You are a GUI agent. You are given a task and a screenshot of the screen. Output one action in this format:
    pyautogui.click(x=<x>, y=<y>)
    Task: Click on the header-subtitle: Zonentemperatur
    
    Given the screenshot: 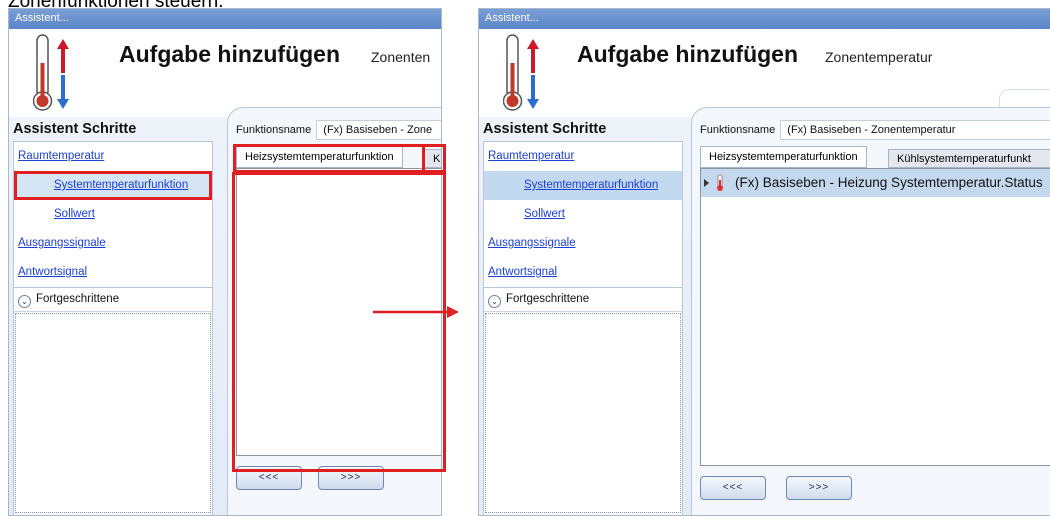 What is the action you would take?
    pyautogui.click(x=879, y=57)
    